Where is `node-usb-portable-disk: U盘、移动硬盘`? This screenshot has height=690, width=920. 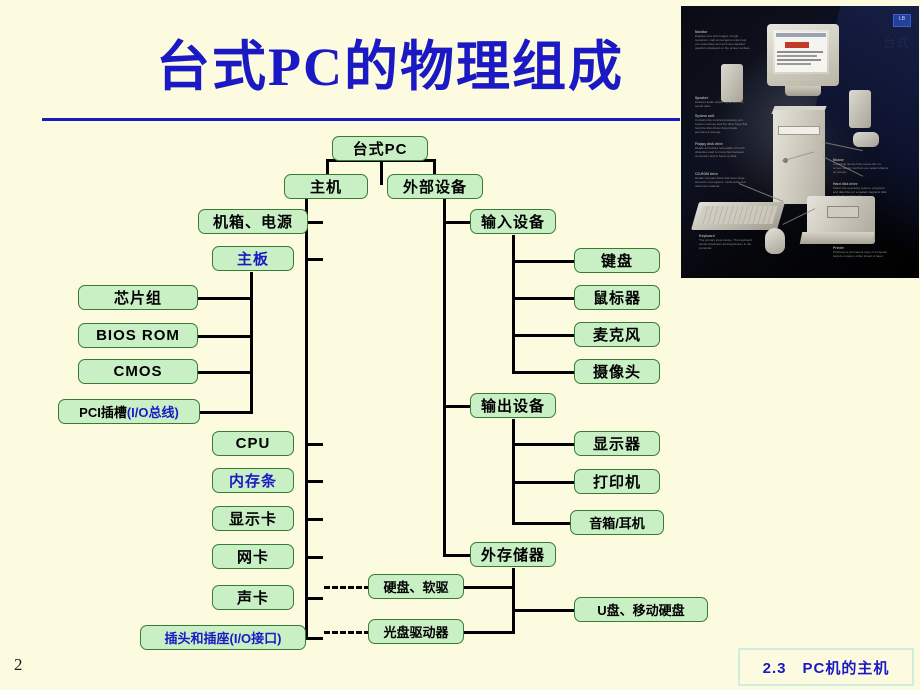 node-usb-portable-disk: U盘、移动硬盘 is located at coordinates (641, 609).